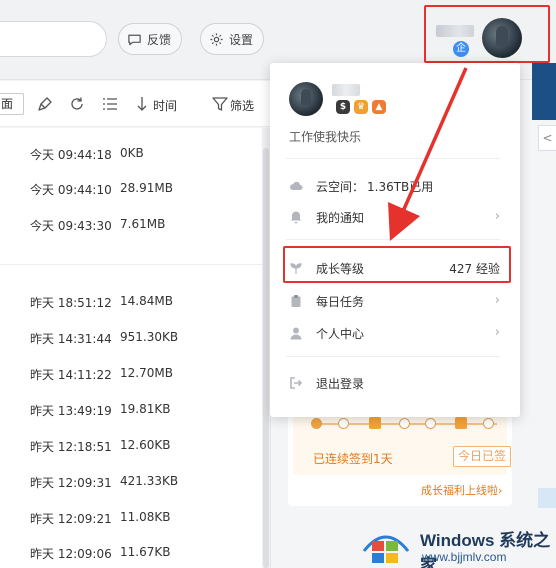 This screenshot has width=556, height=568. I want to click on logout-icon, so click(296, 383).